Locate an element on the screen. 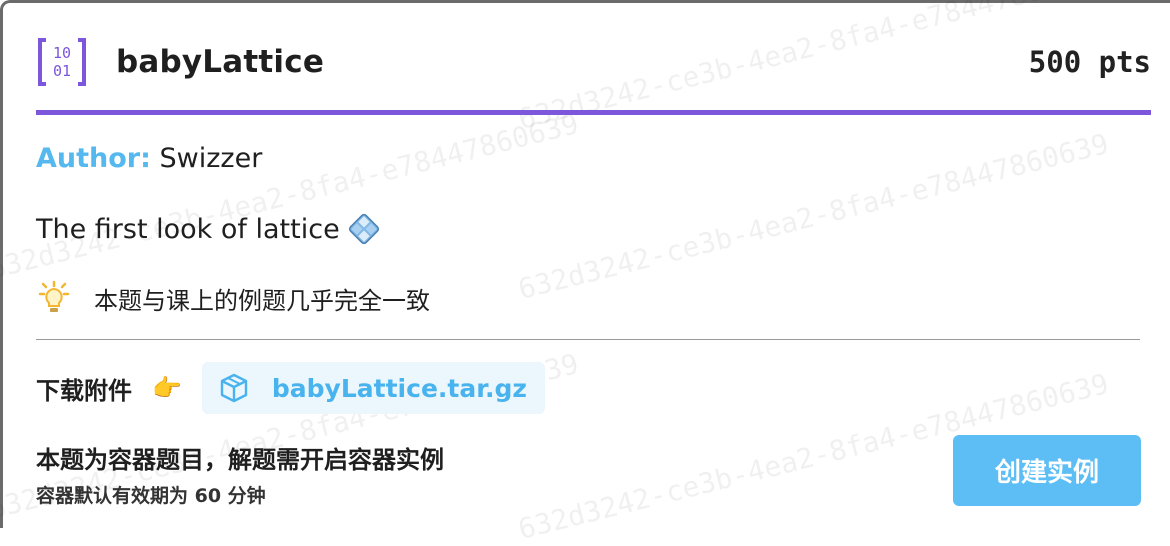 This screenshot has height=546, width=1170. challenge-description: The first look of lattice is located at coordinates (208, 229).